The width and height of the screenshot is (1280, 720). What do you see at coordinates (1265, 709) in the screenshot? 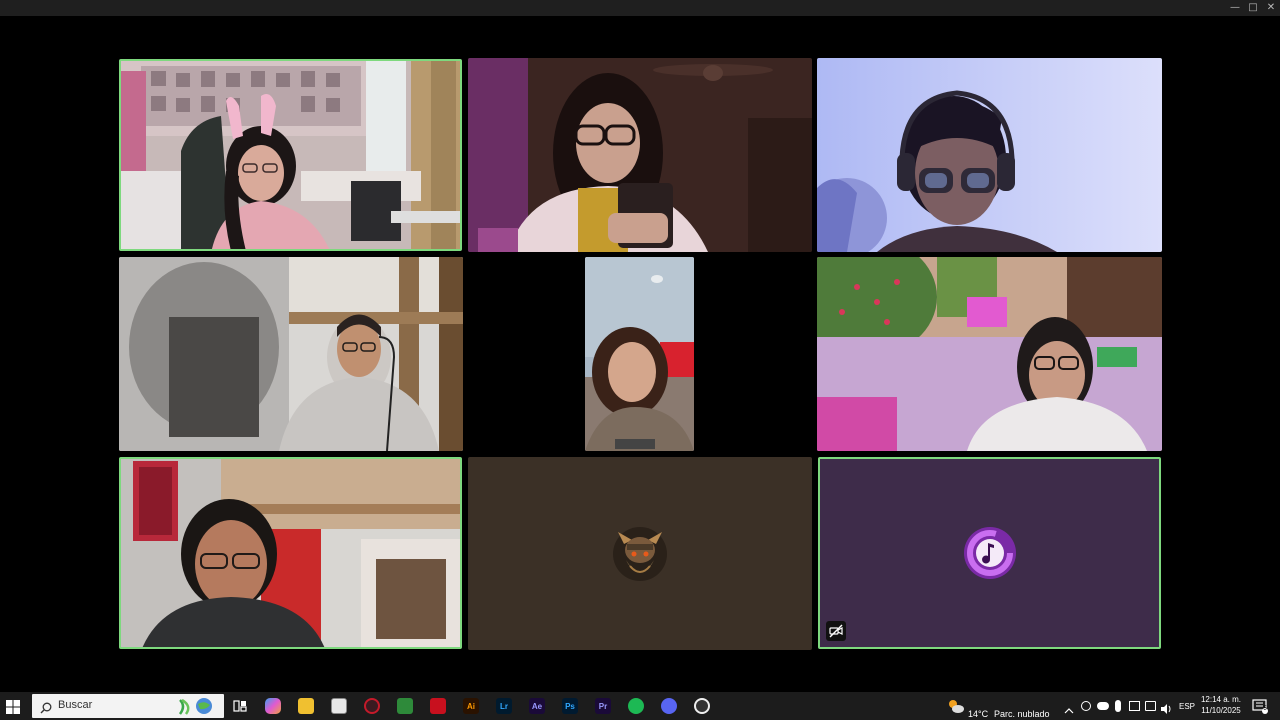
I see `notification-count: 5` at bounding box center [1265, 709].